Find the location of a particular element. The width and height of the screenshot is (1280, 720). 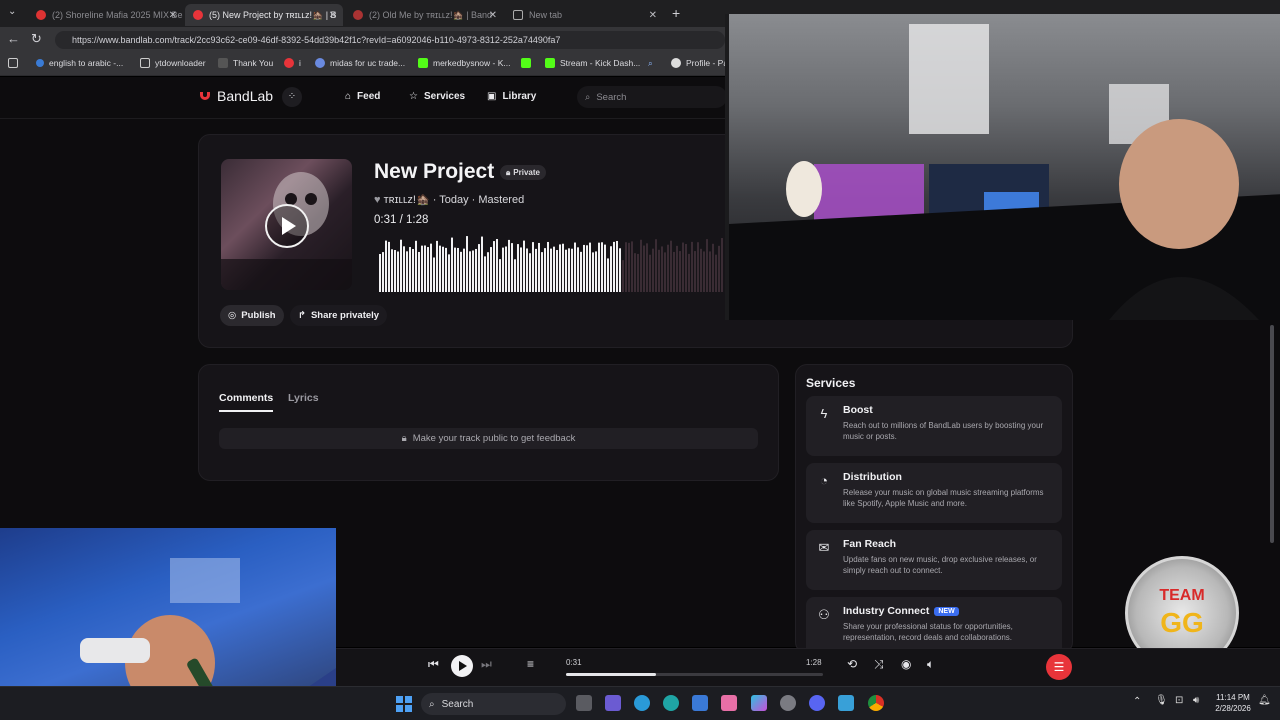

taskbar-search: ⌕ Search is located at coordinates (493, 704).